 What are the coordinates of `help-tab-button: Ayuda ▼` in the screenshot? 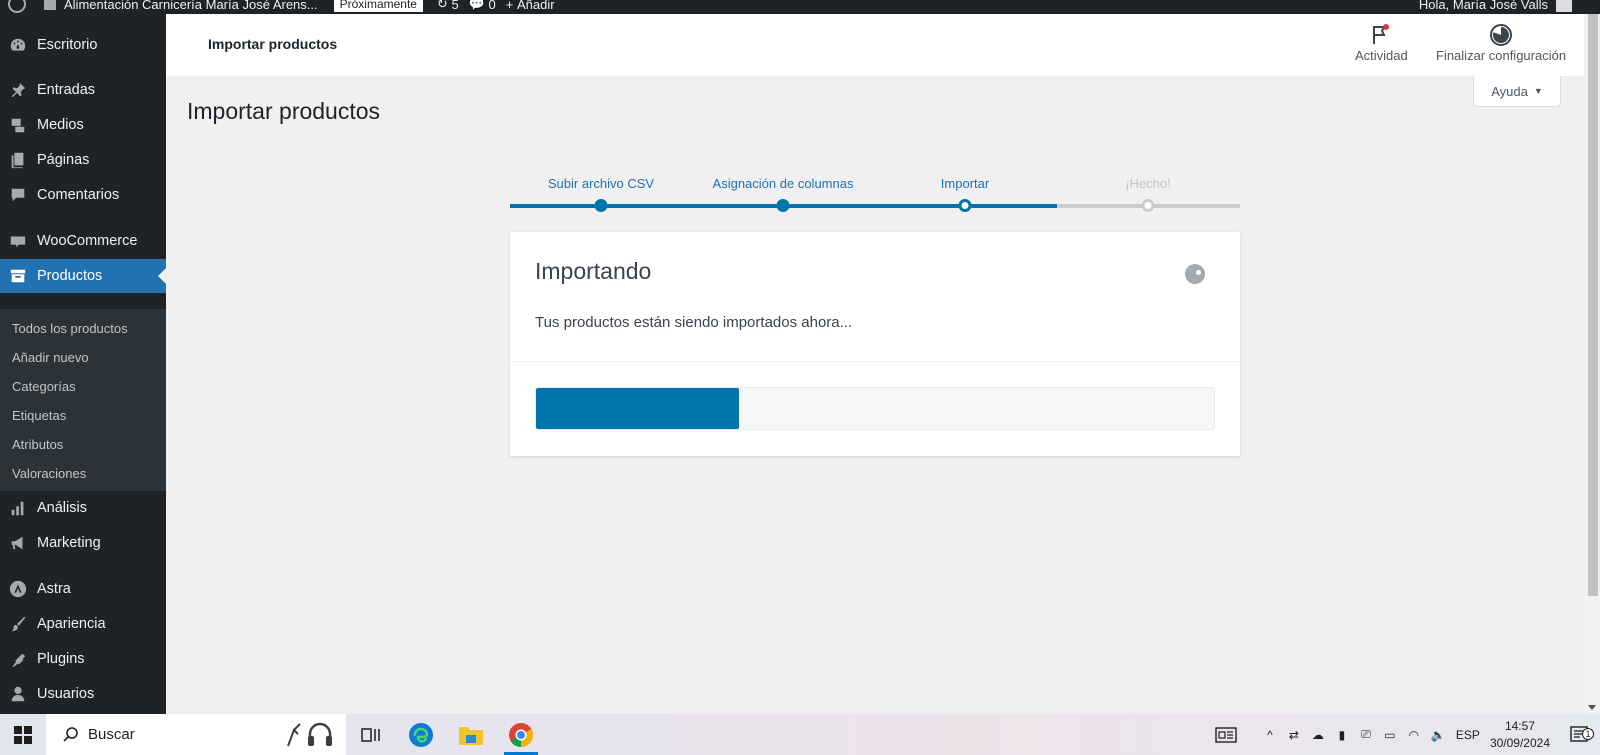 It's located at (1517, 91).